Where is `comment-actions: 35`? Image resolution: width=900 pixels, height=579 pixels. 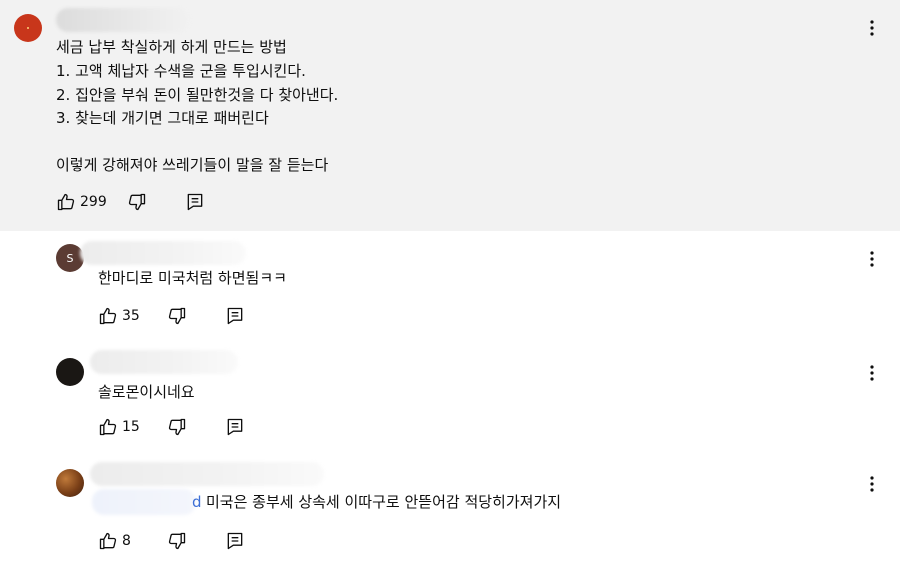 comment-actions: 35 is located at coordinates (171, 316).